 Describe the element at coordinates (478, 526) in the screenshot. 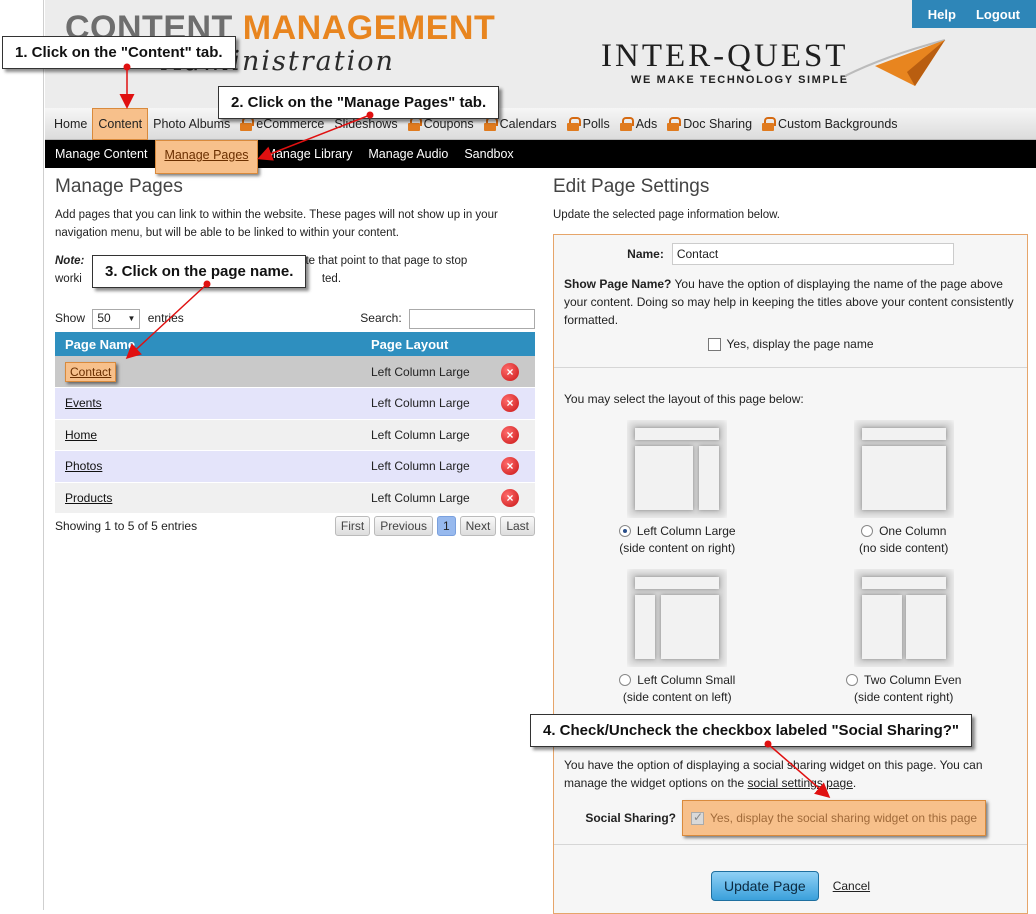

I see `next-button: Next` at that location.